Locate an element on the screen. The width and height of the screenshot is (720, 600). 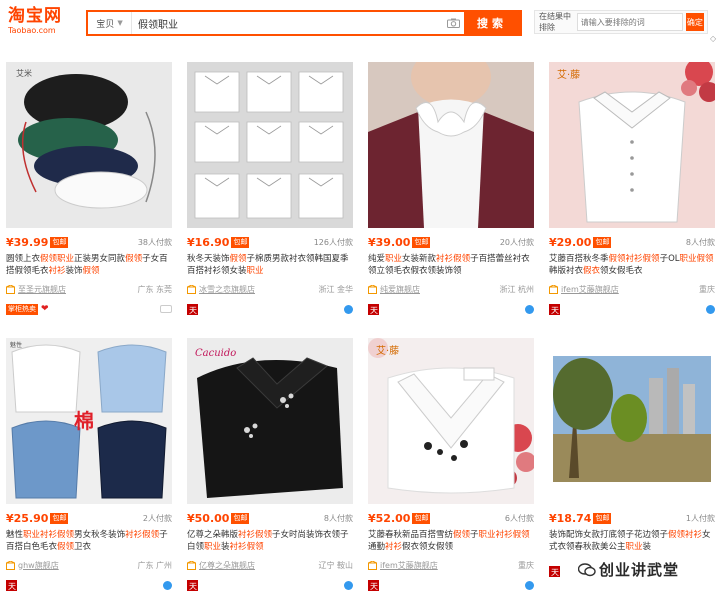
product-image: 艾米 is located at coordinates (89, 145).